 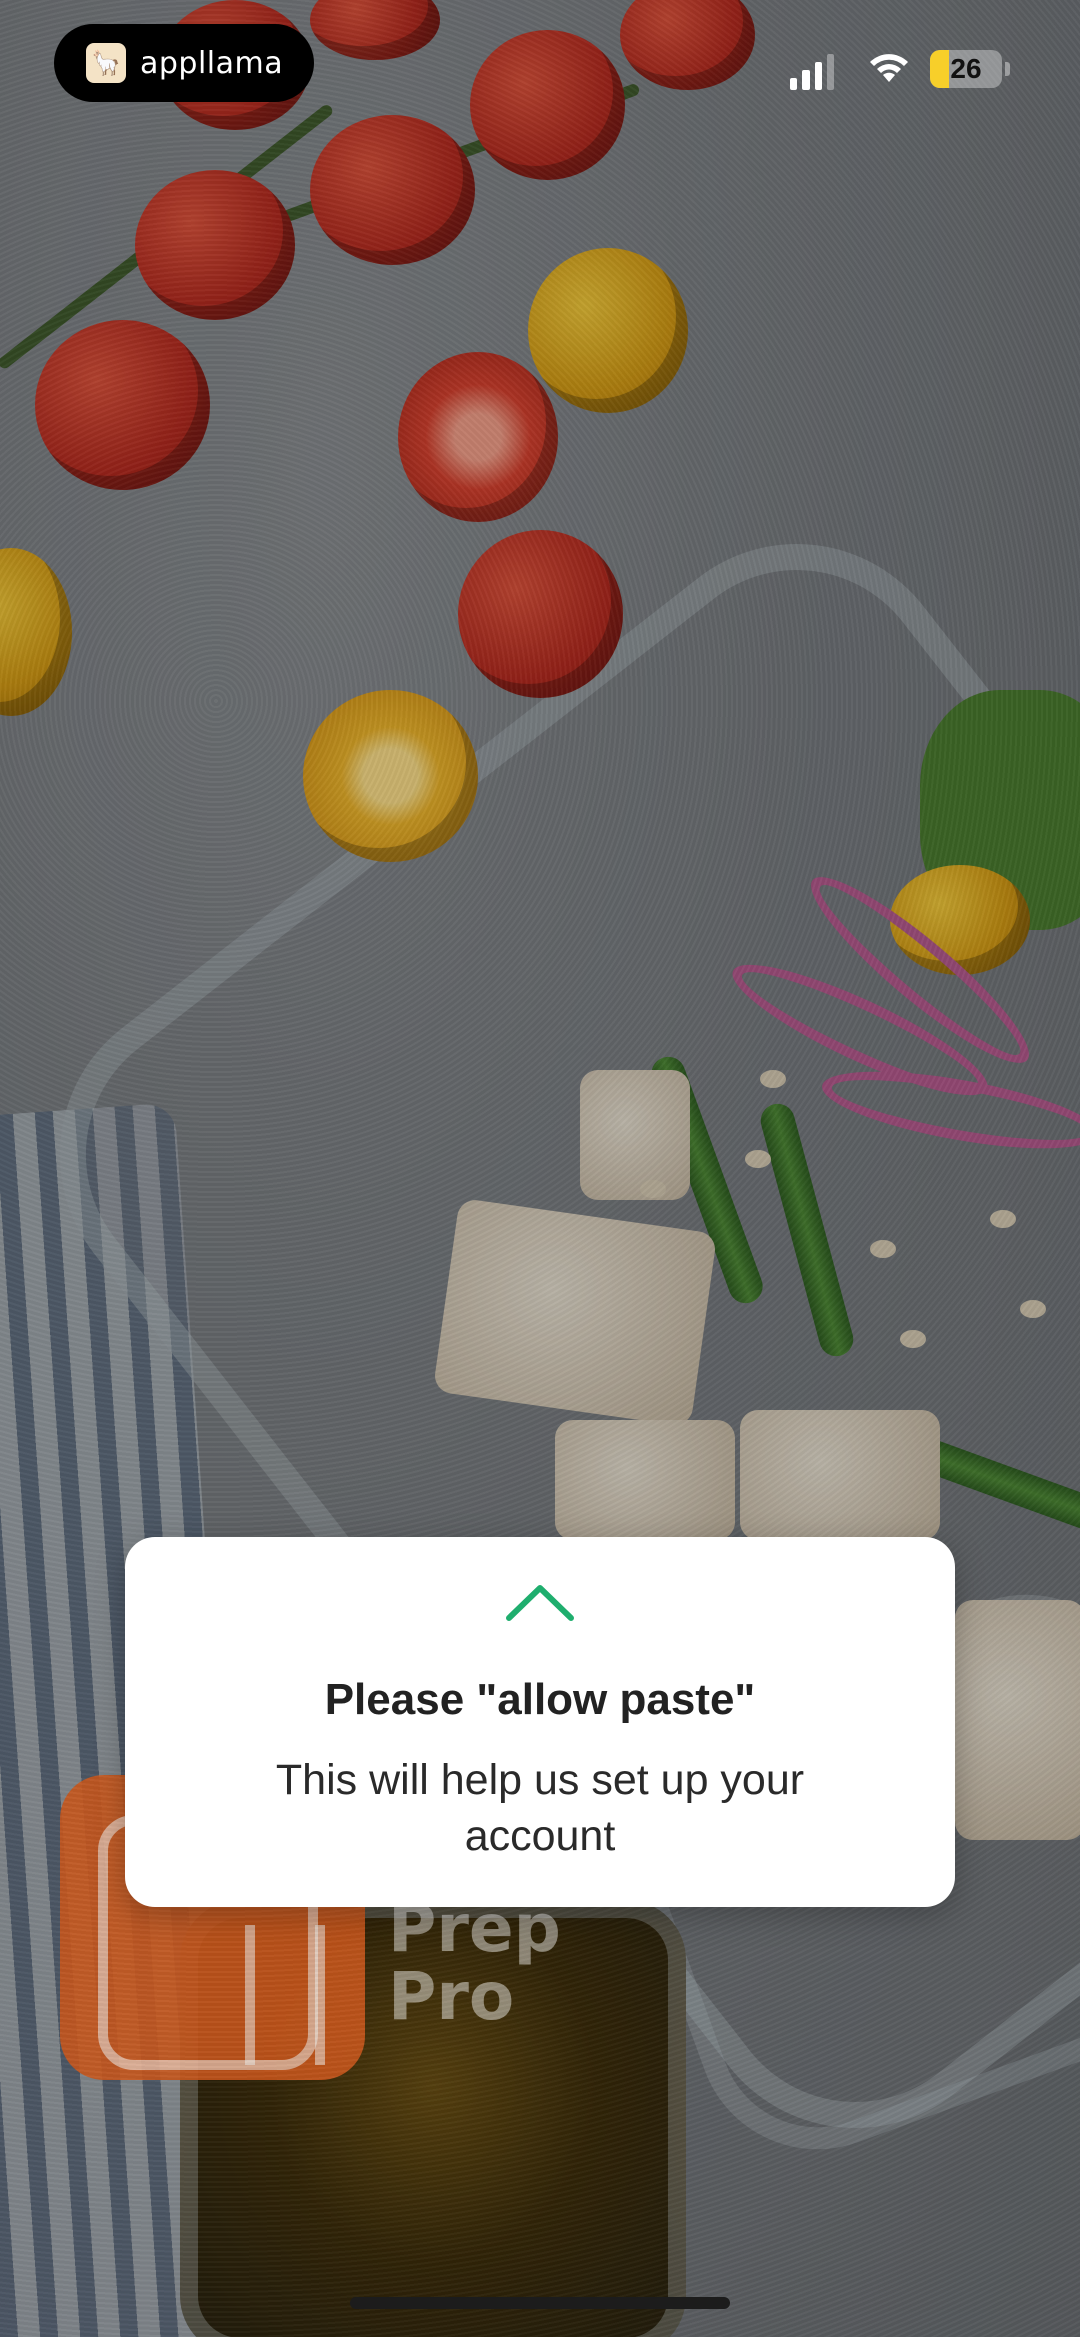 What do you see at coordinates (478, 437) in the screenshot?
I see `halved-tomato` at bounding box center [478, 437].